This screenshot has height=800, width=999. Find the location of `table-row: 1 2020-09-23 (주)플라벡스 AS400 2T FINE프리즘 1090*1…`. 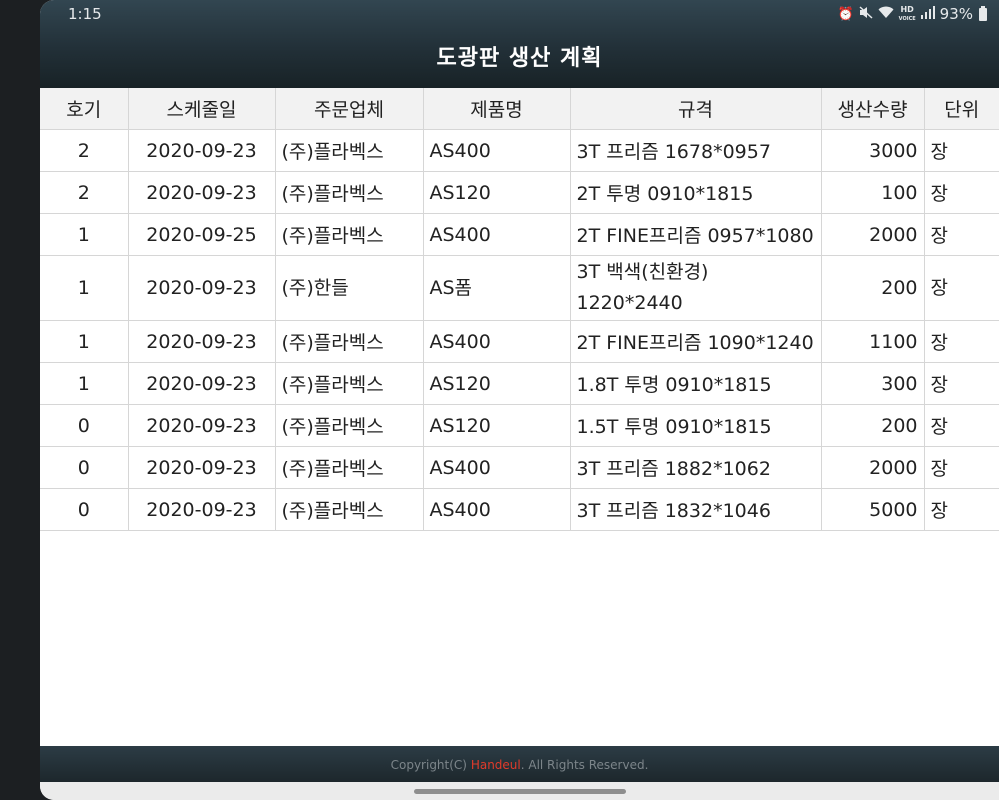

table-row: 1 2020-09-23 (주)플라벡스 AS400 2T FINE프리즘 1090*1… is located at coordinates (519, 341).